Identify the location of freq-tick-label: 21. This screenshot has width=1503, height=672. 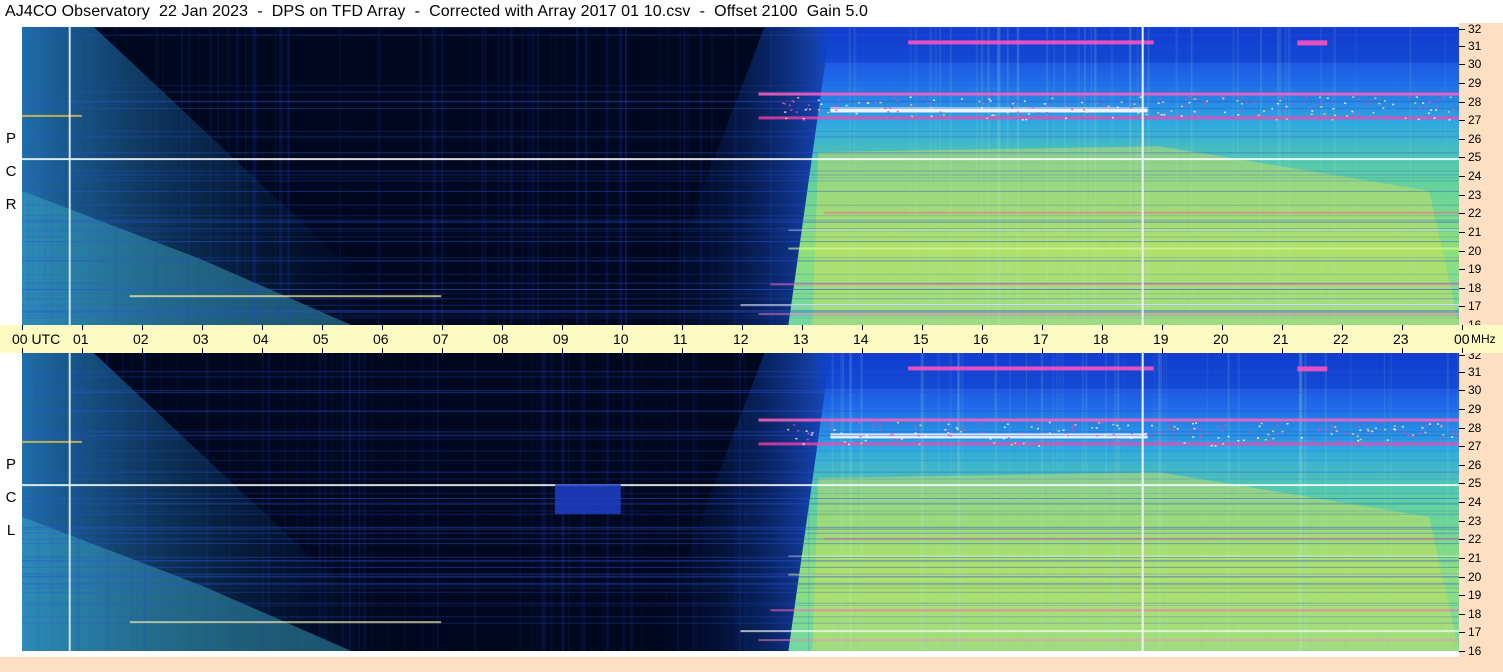
(1475, 231).